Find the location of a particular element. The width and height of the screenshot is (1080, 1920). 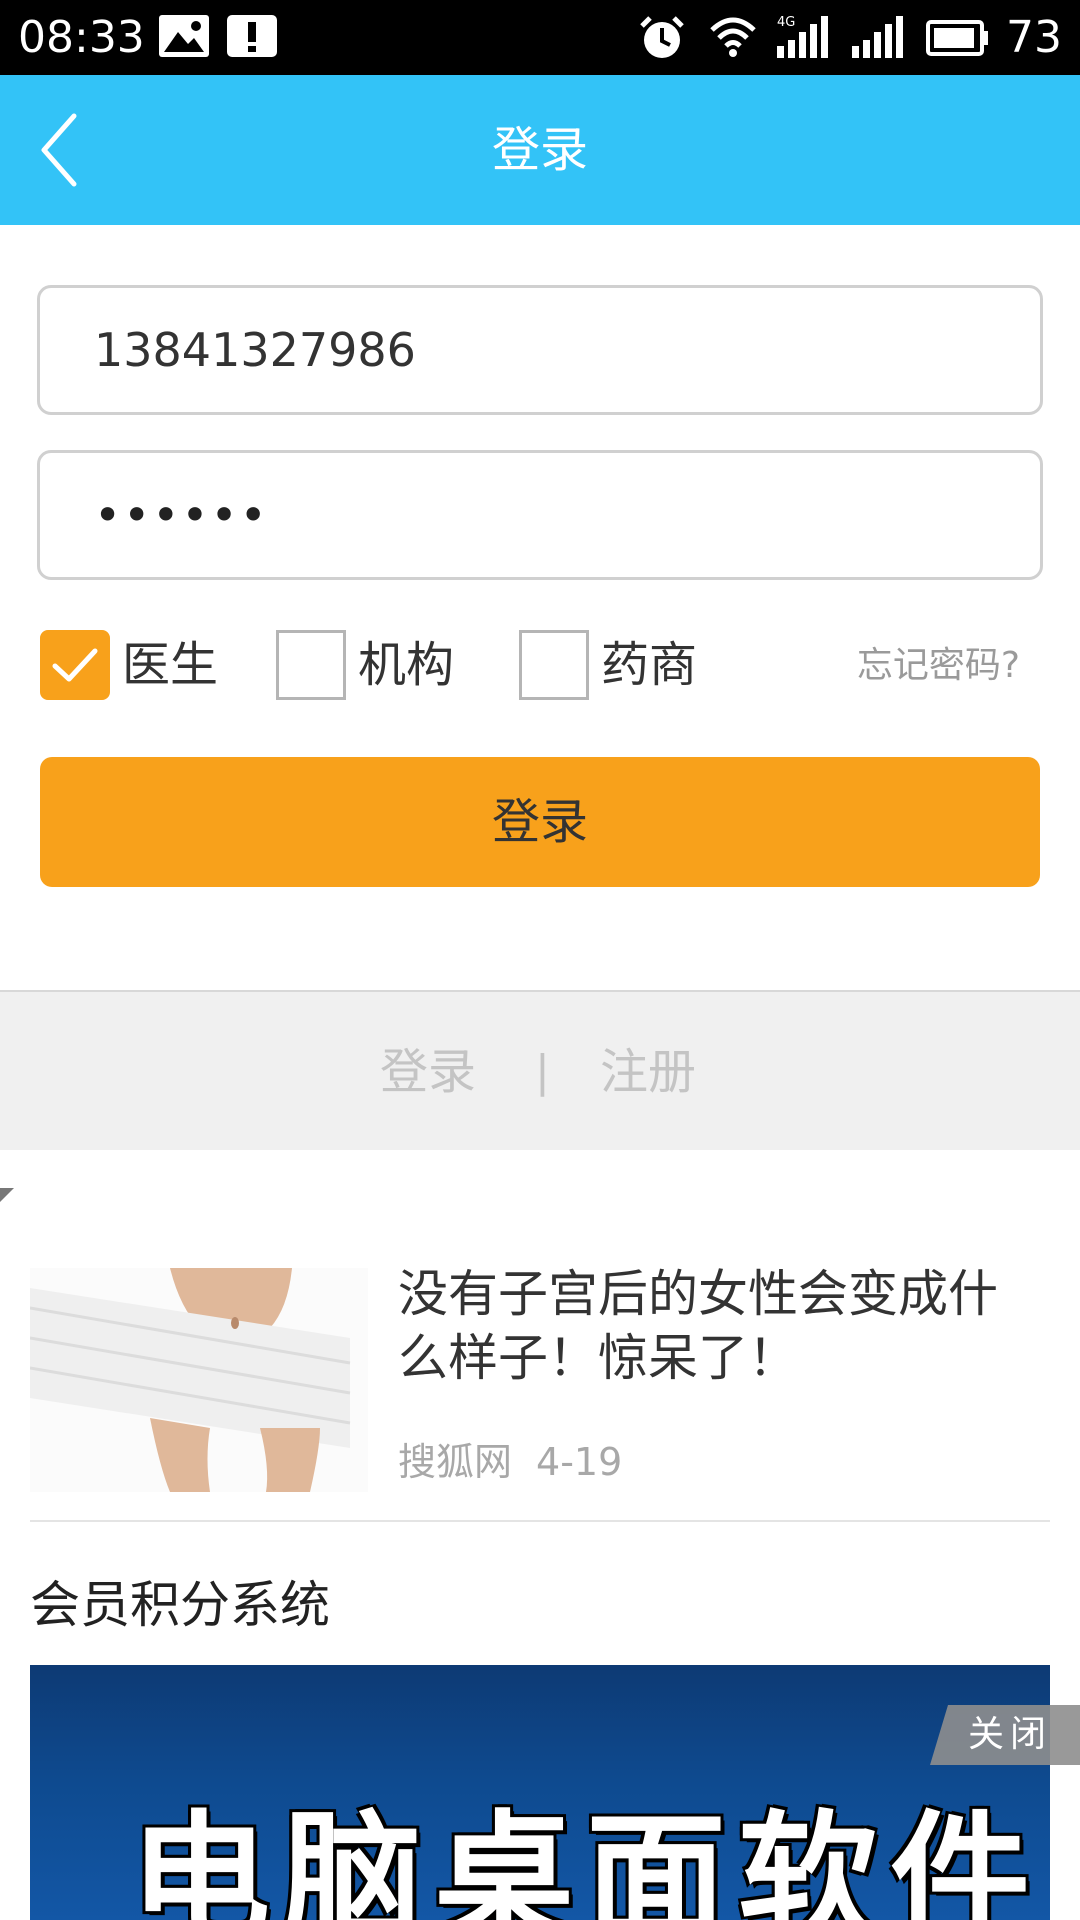

role-checkbox-institution is located at coordinates (311, 665).